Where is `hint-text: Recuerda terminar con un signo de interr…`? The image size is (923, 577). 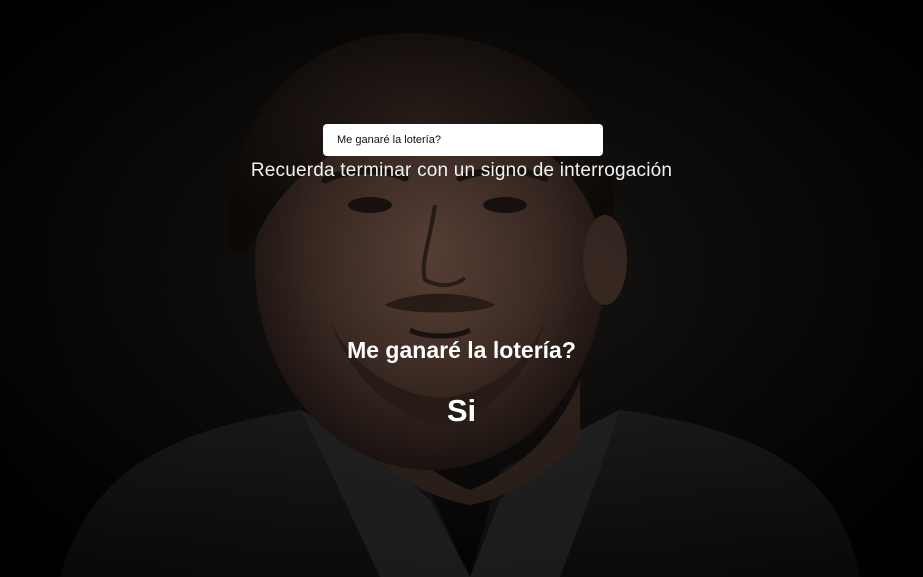 hint-text: Recuerda terminar con un signo de interr… is located at coordinates (461, 170).